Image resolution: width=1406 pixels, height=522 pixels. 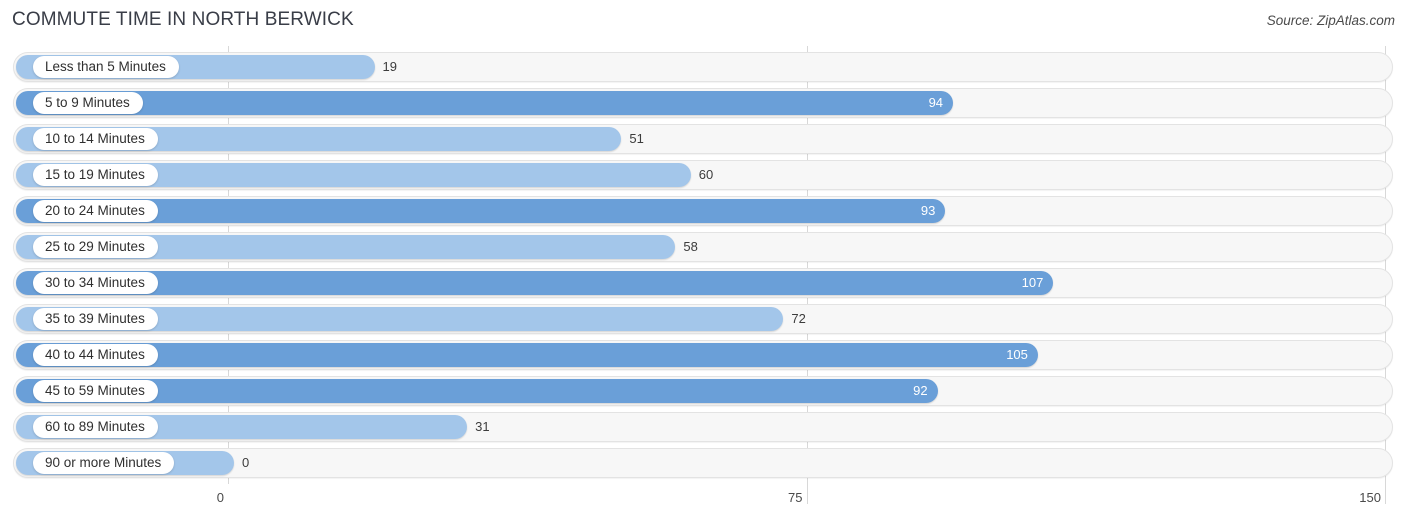 I want to click on bar-row: 25 to 29 Minutes 58, so click(x=703, y=247).